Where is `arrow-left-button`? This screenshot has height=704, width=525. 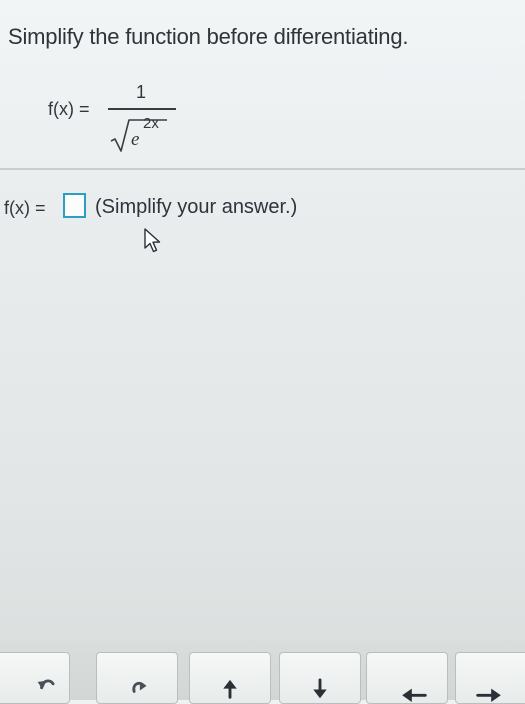 arrow-left-button is located at coordinates (407, 678).